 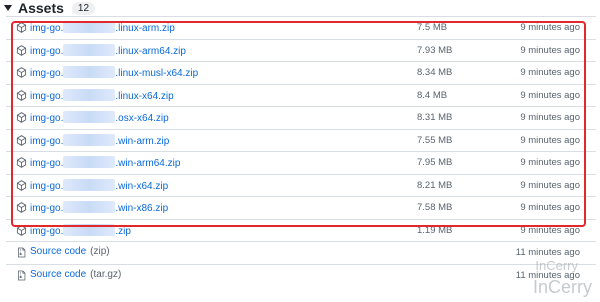 What do you see at coordinates (432, 95) in the screenshot?
I see `asset-size: 8.4 MB` at bounding box center [432, 95].